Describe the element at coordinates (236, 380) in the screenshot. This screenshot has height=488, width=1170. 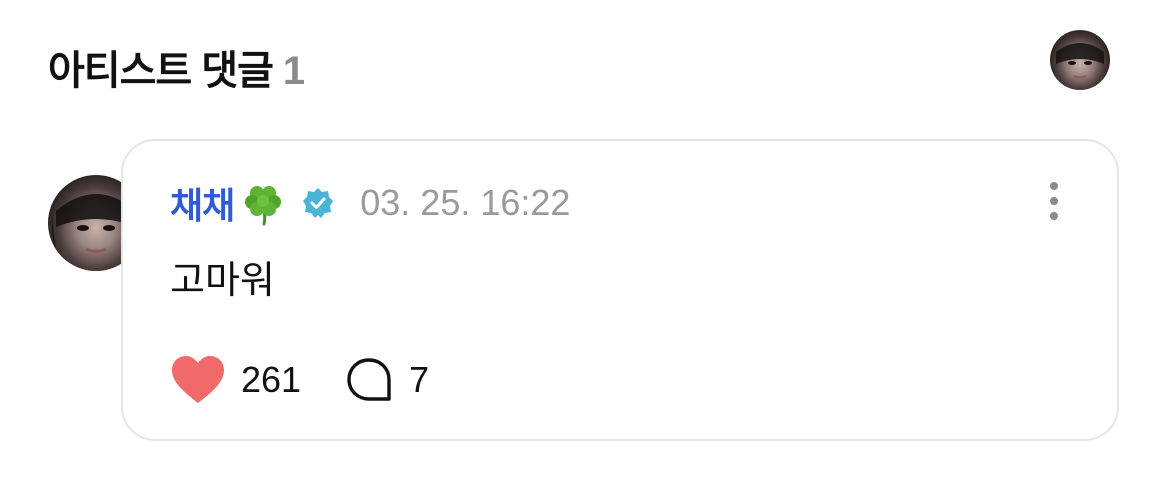
I see `like-button: 261` at that location.